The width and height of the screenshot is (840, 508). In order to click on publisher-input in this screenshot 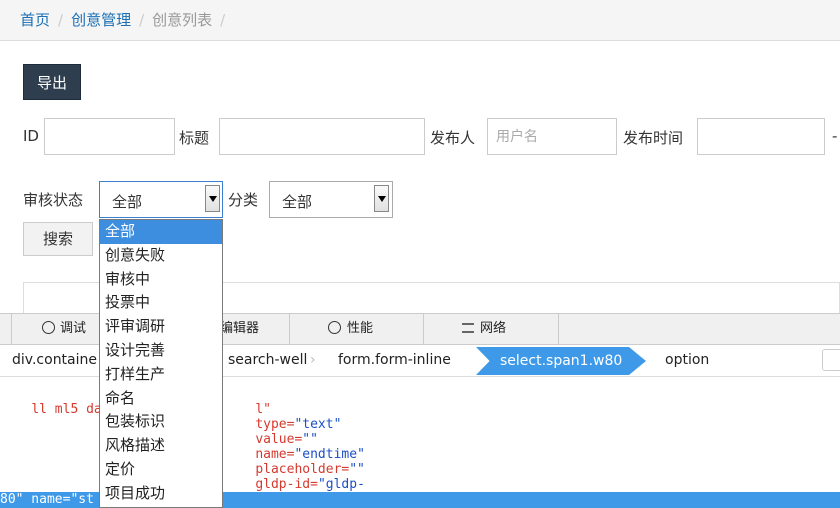, I will do `click(552, 136)`.